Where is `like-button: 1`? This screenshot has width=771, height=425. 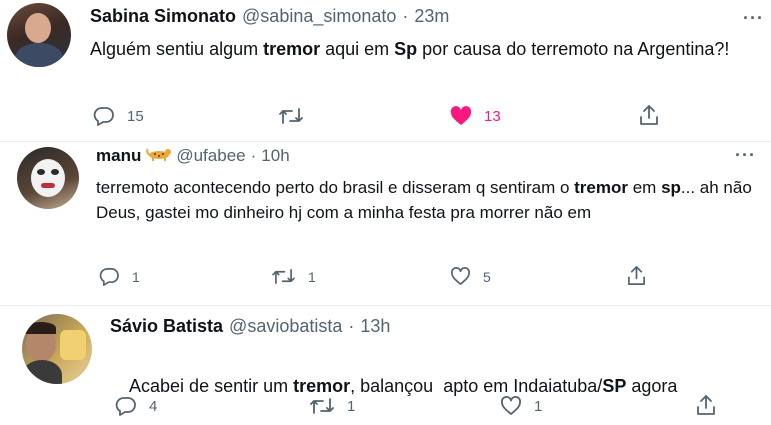 like-button: 1 is located at coordinates (521, 406).